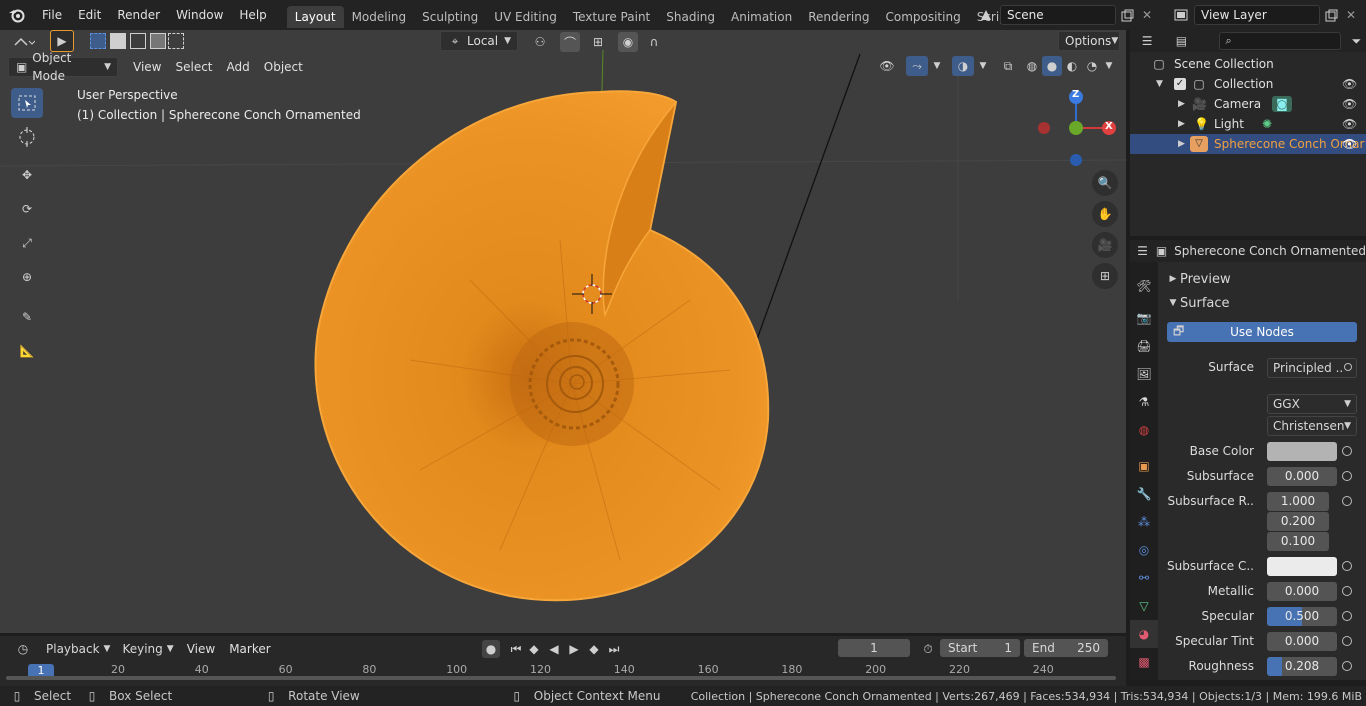  I want to click on proportional-edit-icon: ◉, so click(628, 42).